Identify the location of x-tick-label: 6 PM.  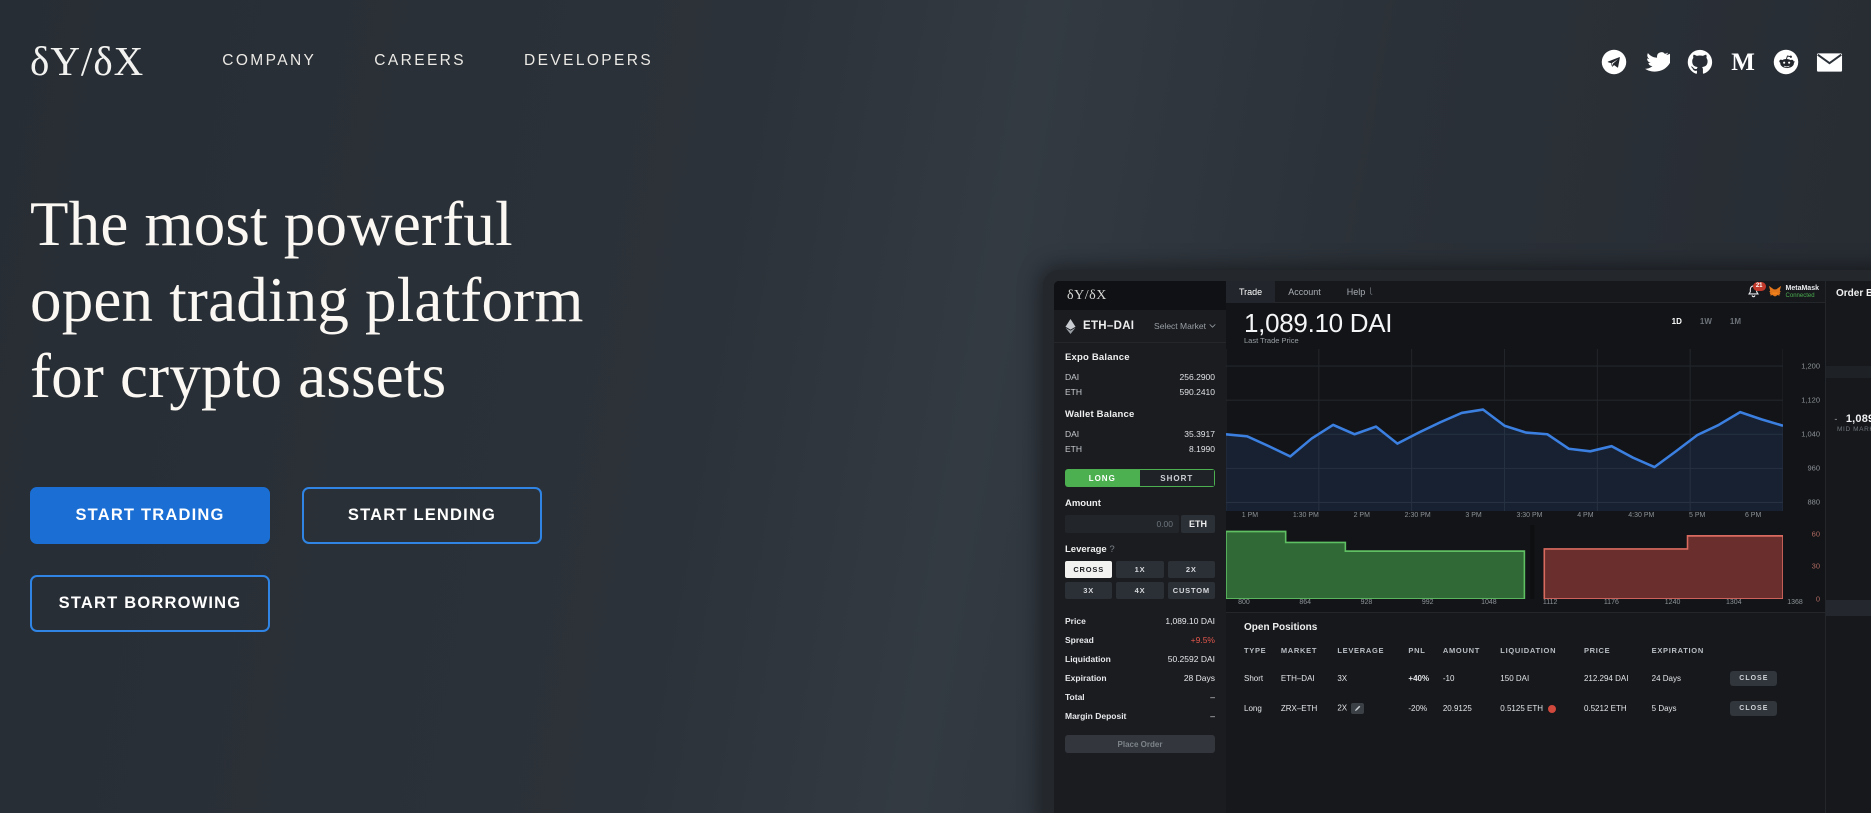
(1753, 515).